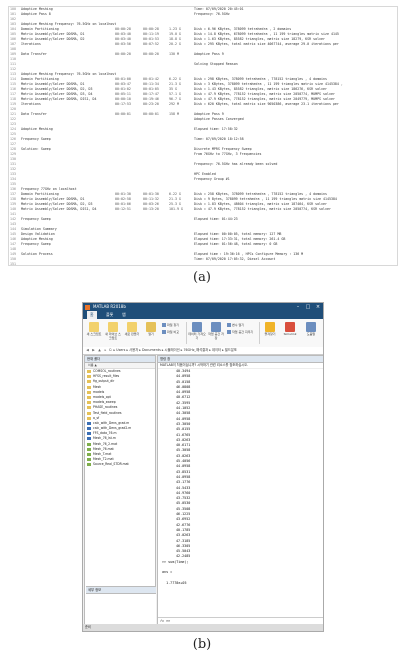 The height and width of the screenshot is (656, 404). I want to click on ribbon-tabs: 홈 플롯 앱, so click(203, 315).